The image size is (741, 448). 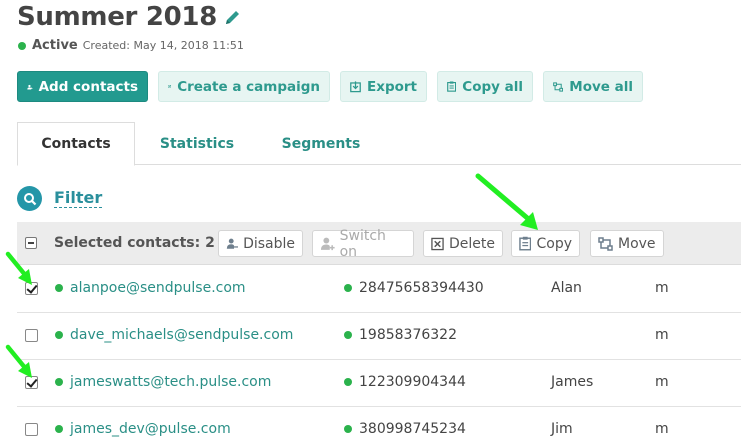 What do you see at coordinates (379, 144) in the screenshot?
I see `tab-bar: Contacts Statistics Segments` at bounding box center [379, 144].